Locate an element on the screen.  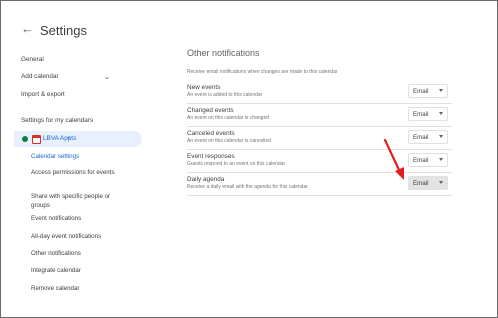
sidebar-item-add-calendar: Add calendar is located at coordinates (40, 76).